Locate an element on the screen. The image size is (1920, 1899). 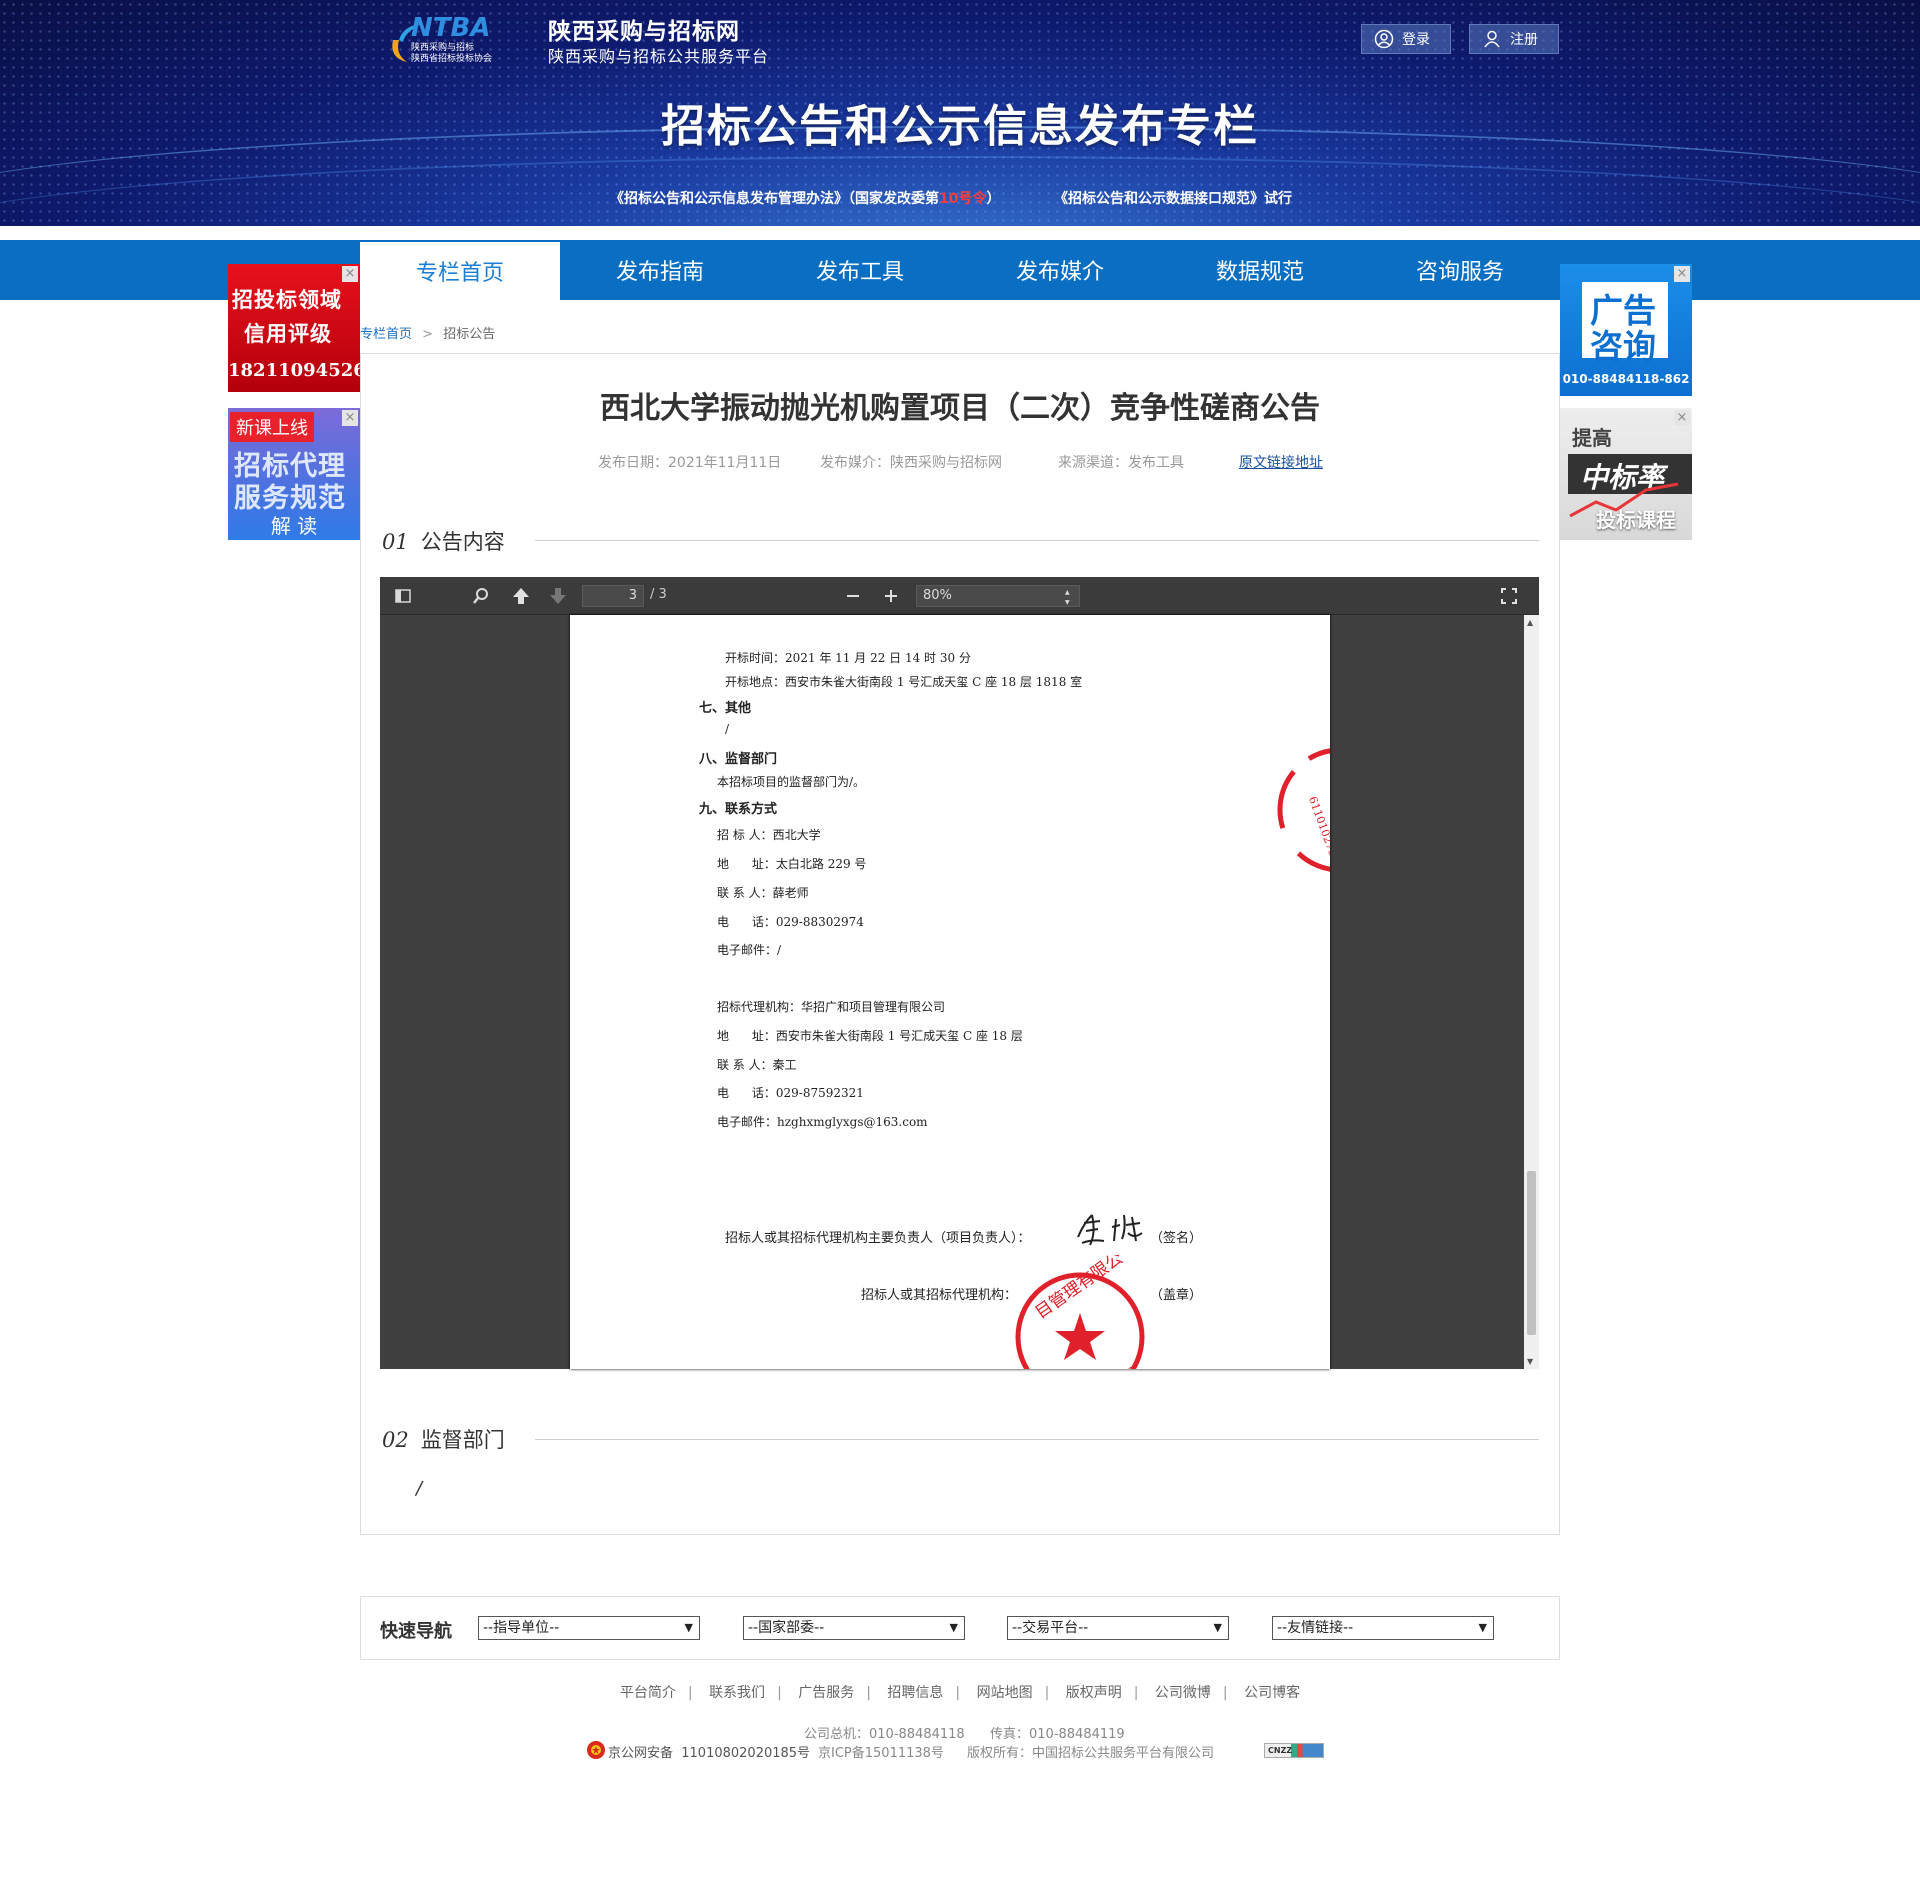
cnzz-stat-badge: CNZZ is located at coordinates (1294, 1750).